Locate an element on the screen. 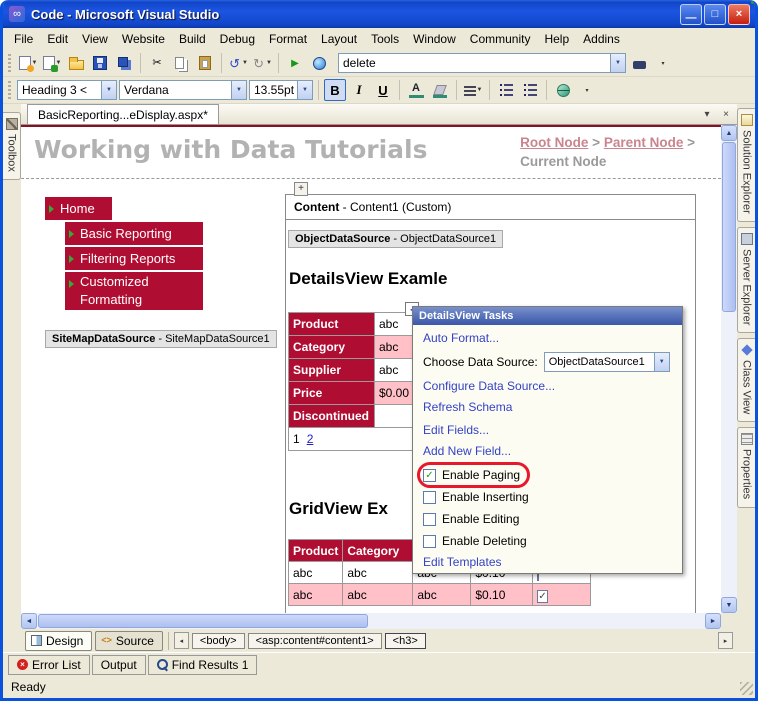  undo-button: ↺ ▼ is located at coordinates (238, 63).